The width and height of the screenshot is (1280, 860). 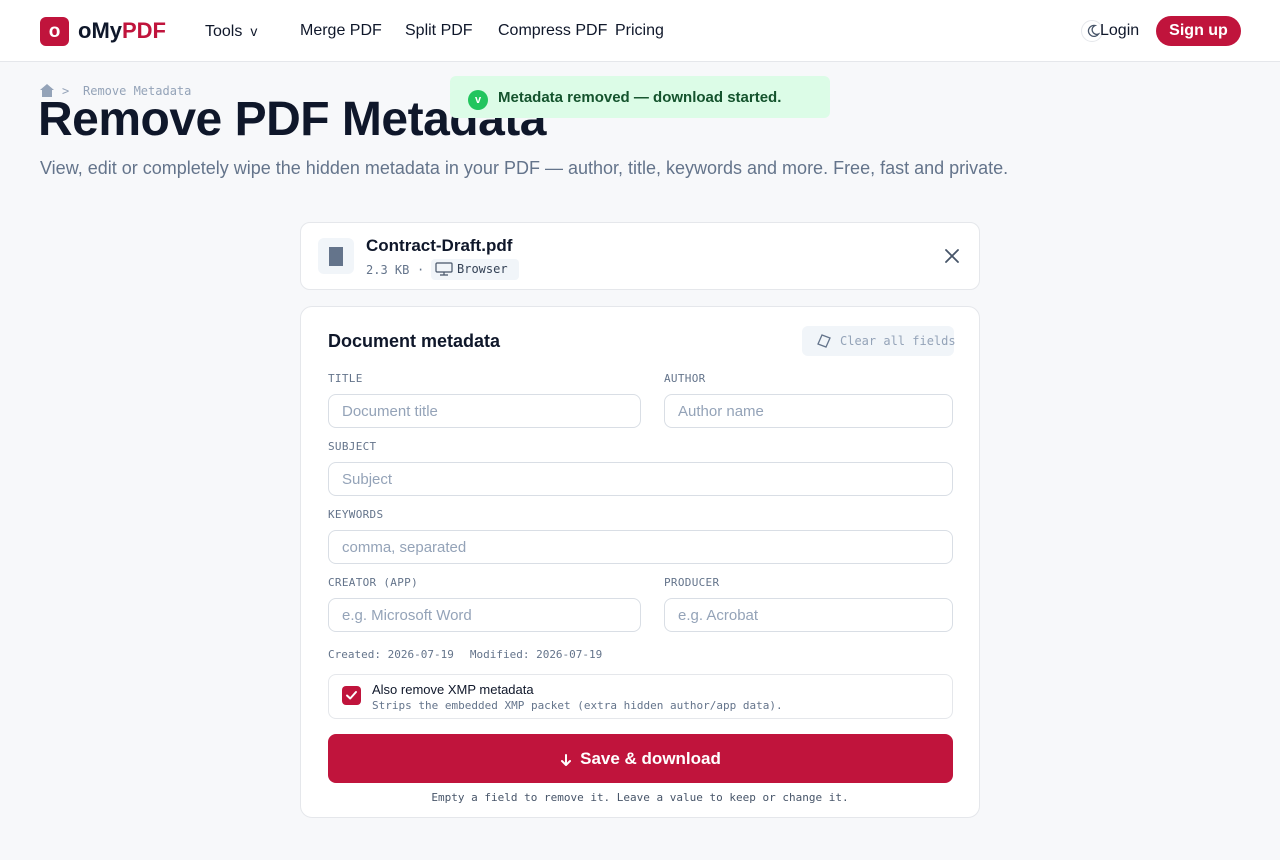 What do you see at coordinates (808, 411) in the screenshot?
I see `author-input` at bounding box center [808, 411].